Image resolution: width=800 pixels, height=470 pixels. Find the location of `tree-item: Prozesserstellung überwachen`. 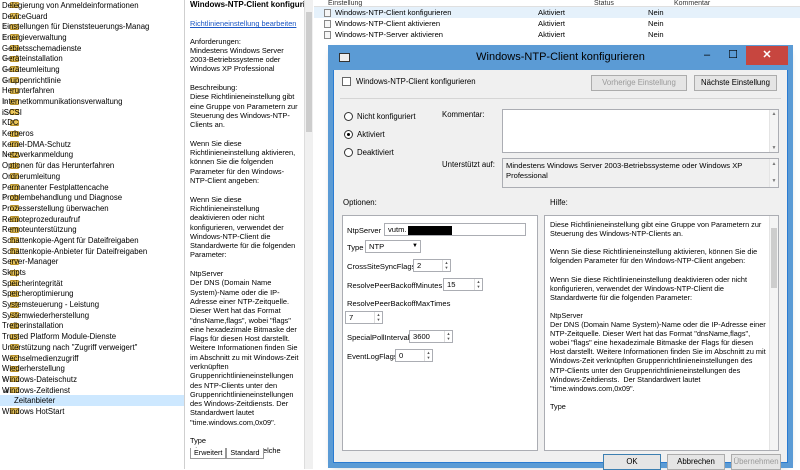

tree-item: Prozesserstellung überwachen is located at coordinates (92, 208).